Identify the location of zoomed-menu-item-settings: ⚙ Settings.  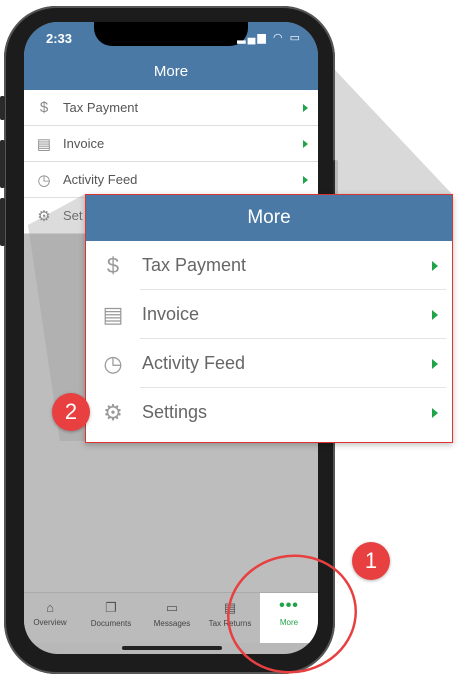
(269, 412).